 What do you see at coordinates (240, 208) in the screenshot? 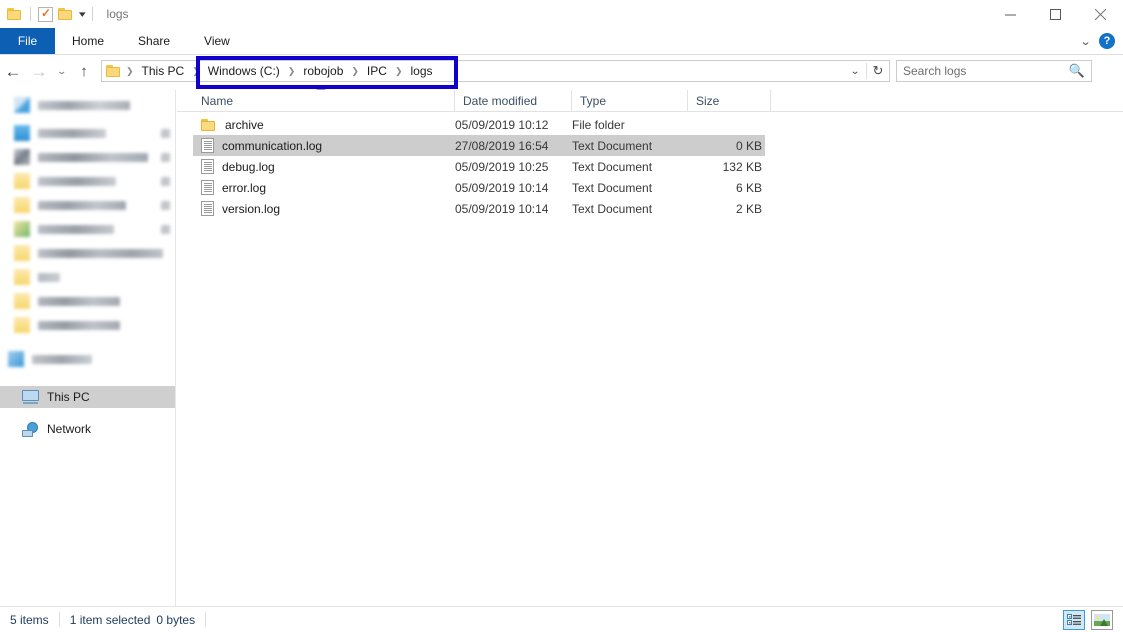
I see `file-name-cell: version.log` at bounding box center [240, 208].